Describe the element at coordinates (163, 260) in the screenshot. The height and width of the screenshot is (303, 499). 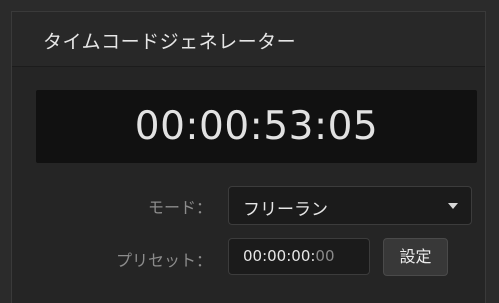
I see `preset-label: プリセット：` at that location.